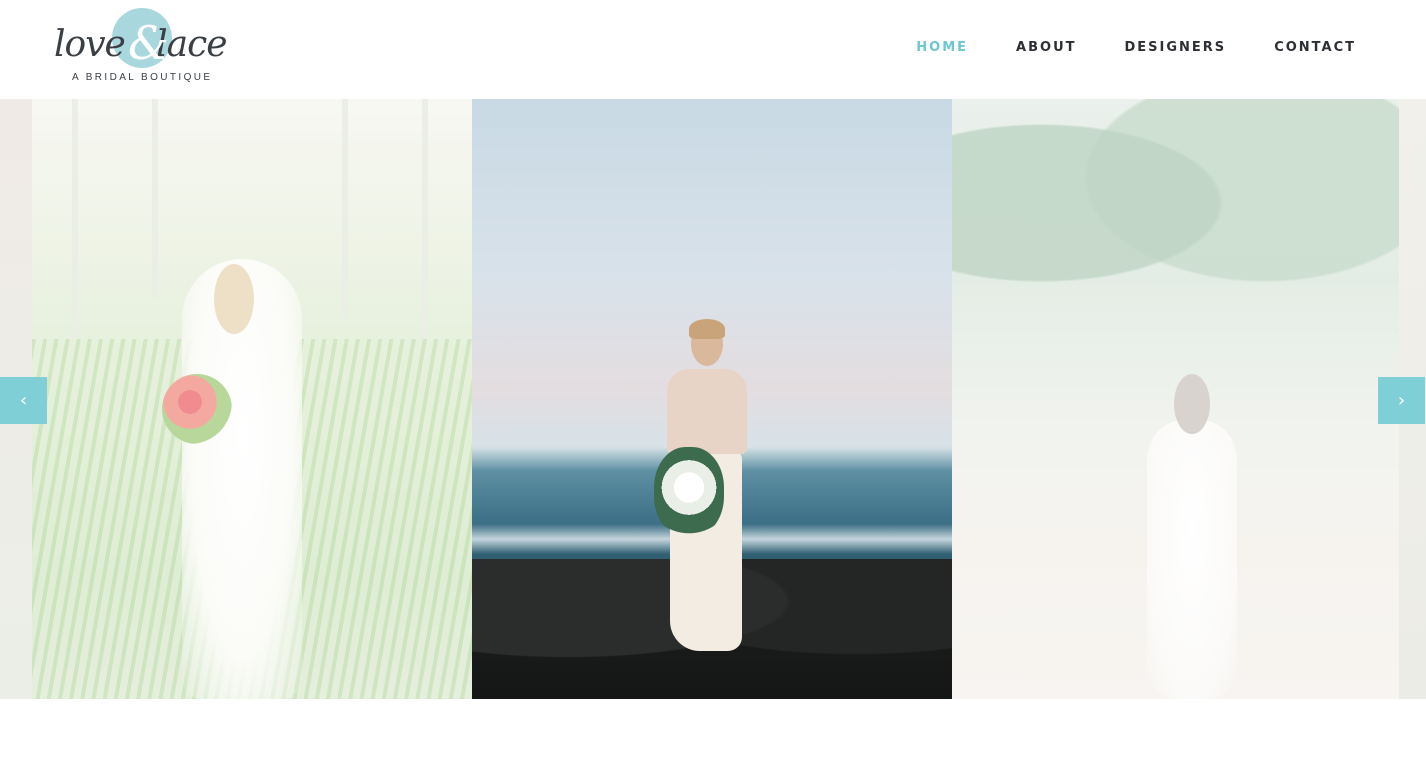 This screenshot has width=1426, height=779. I want to click on bride-top, so click(707, 411).